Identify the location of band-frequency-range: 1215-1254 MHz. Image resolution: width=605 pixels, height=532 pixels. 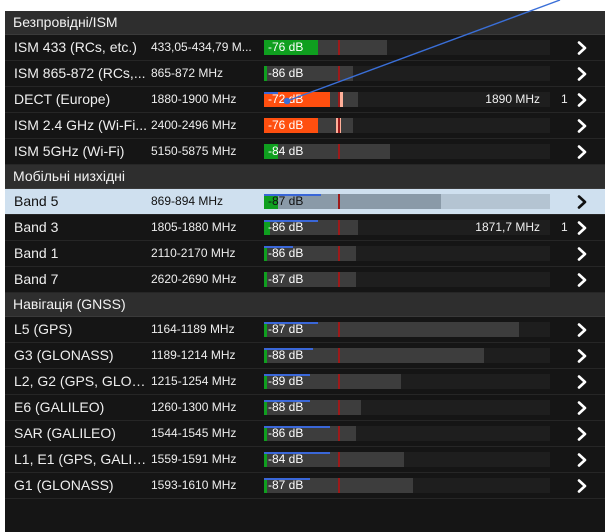
(194, 381).